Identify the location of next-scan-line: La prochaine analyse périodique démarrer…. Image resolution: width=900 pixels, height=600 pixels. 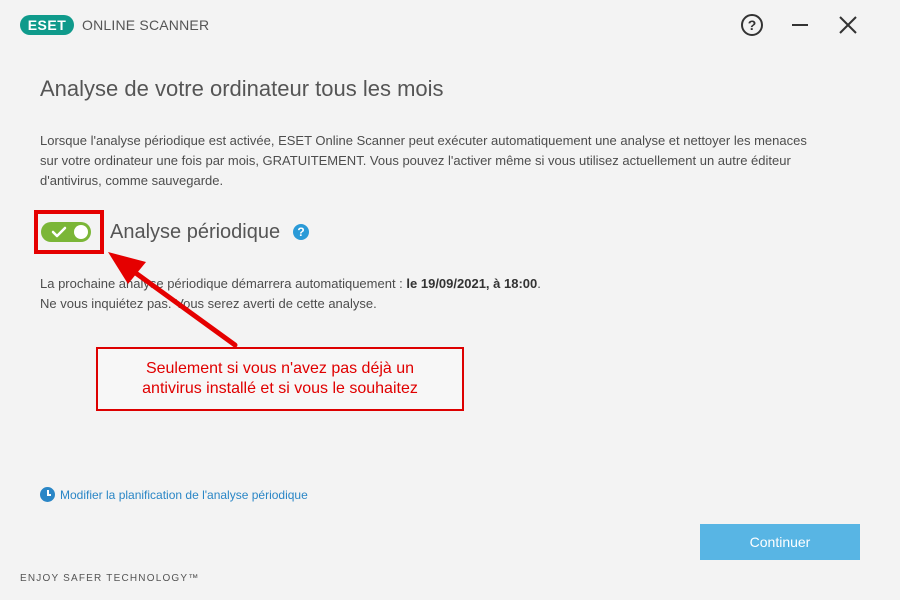
(290, 284).